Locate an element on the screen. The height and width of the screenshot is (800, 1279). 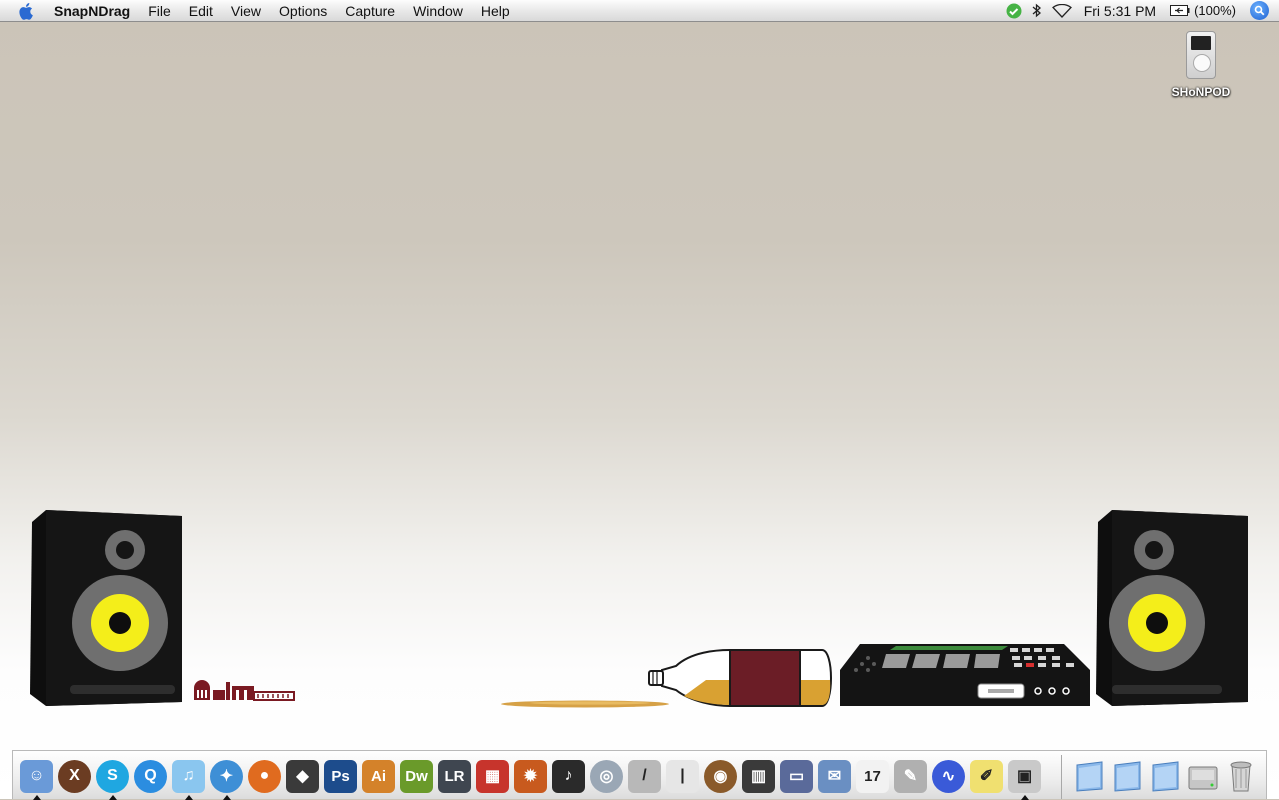
stickies-icon: ✐ is located at coordinates (986, 776).